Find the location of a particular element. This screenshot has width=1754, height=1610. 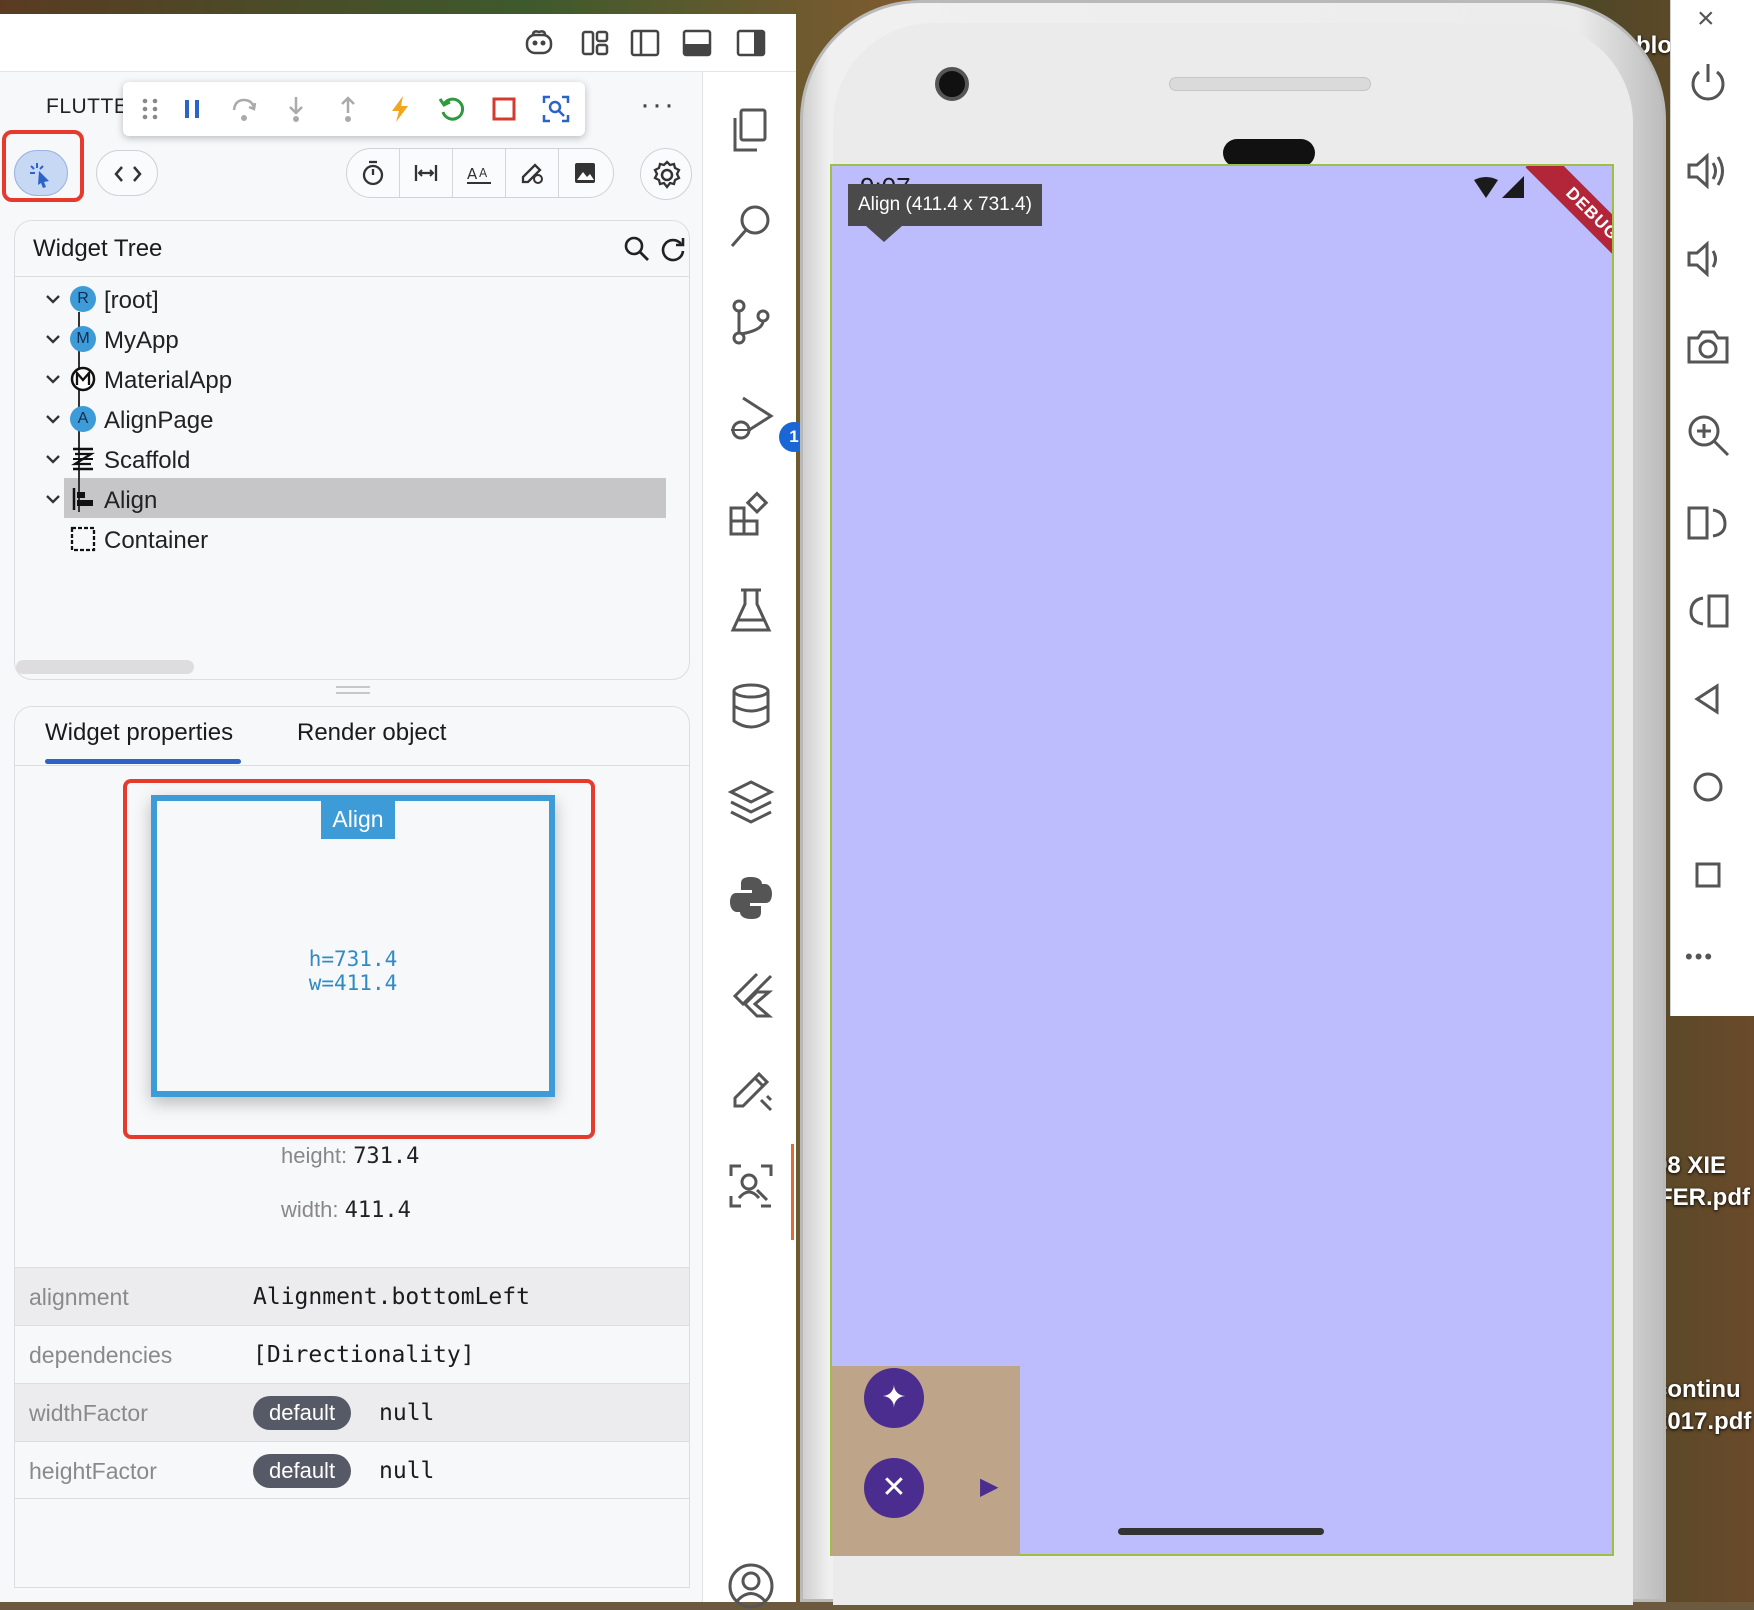

more-options-icon: ••• is located at coordinates (1699, 957).